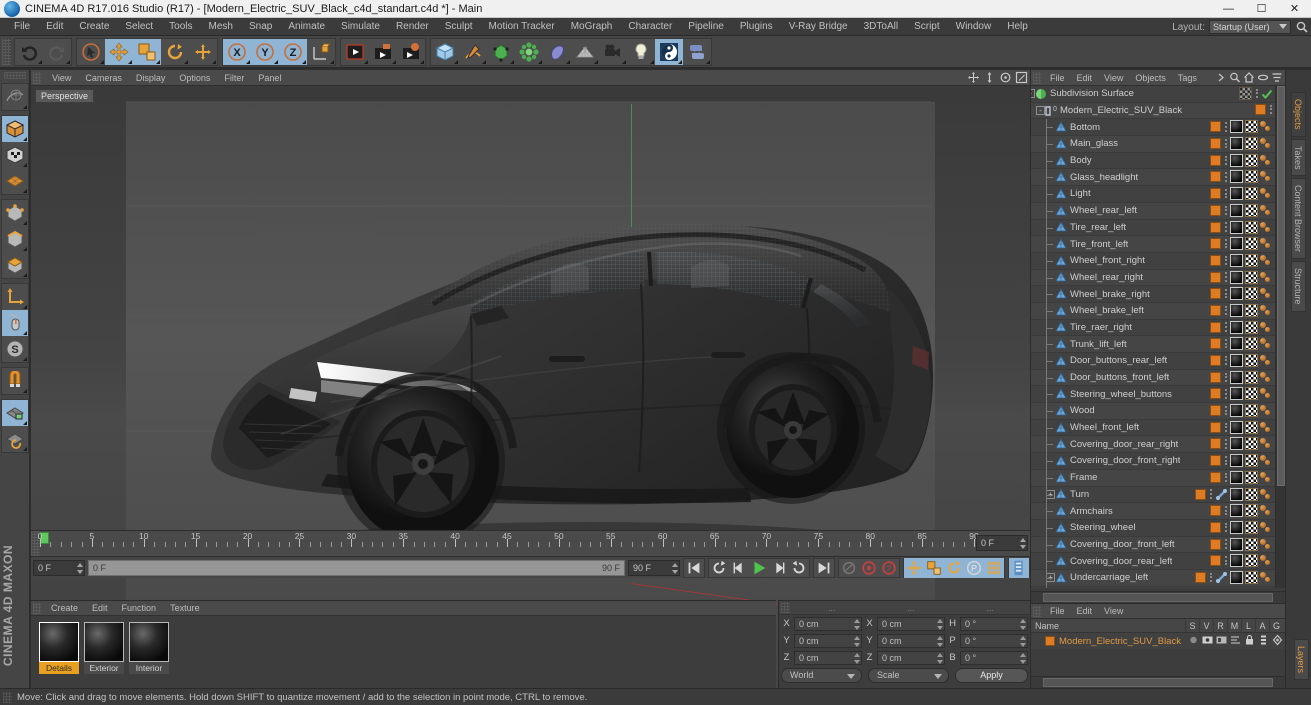 The width and height of the screenshot is (1311, 705). Describe the element at coordinates (994, 623) in the screenshot. I see `coord-rot-h-field: 0 °` at that location.